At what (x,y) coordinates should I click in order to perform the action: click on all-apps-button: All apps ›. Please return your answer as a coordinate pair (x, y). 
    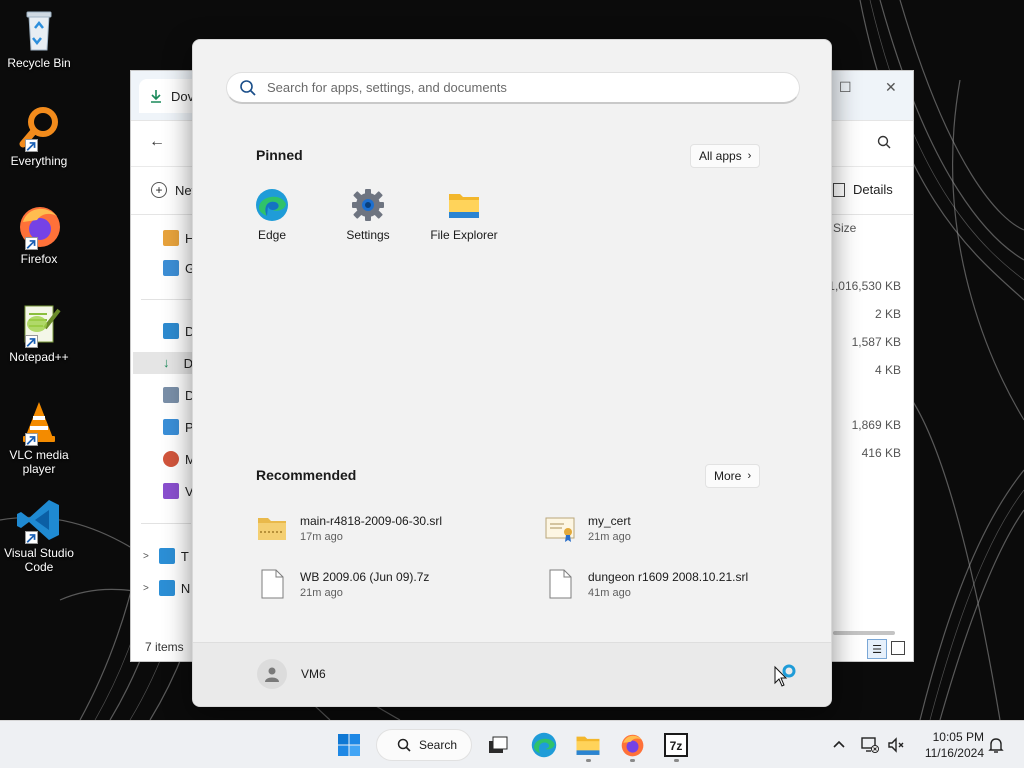
    Looking at the image, I should click on (725, 156).